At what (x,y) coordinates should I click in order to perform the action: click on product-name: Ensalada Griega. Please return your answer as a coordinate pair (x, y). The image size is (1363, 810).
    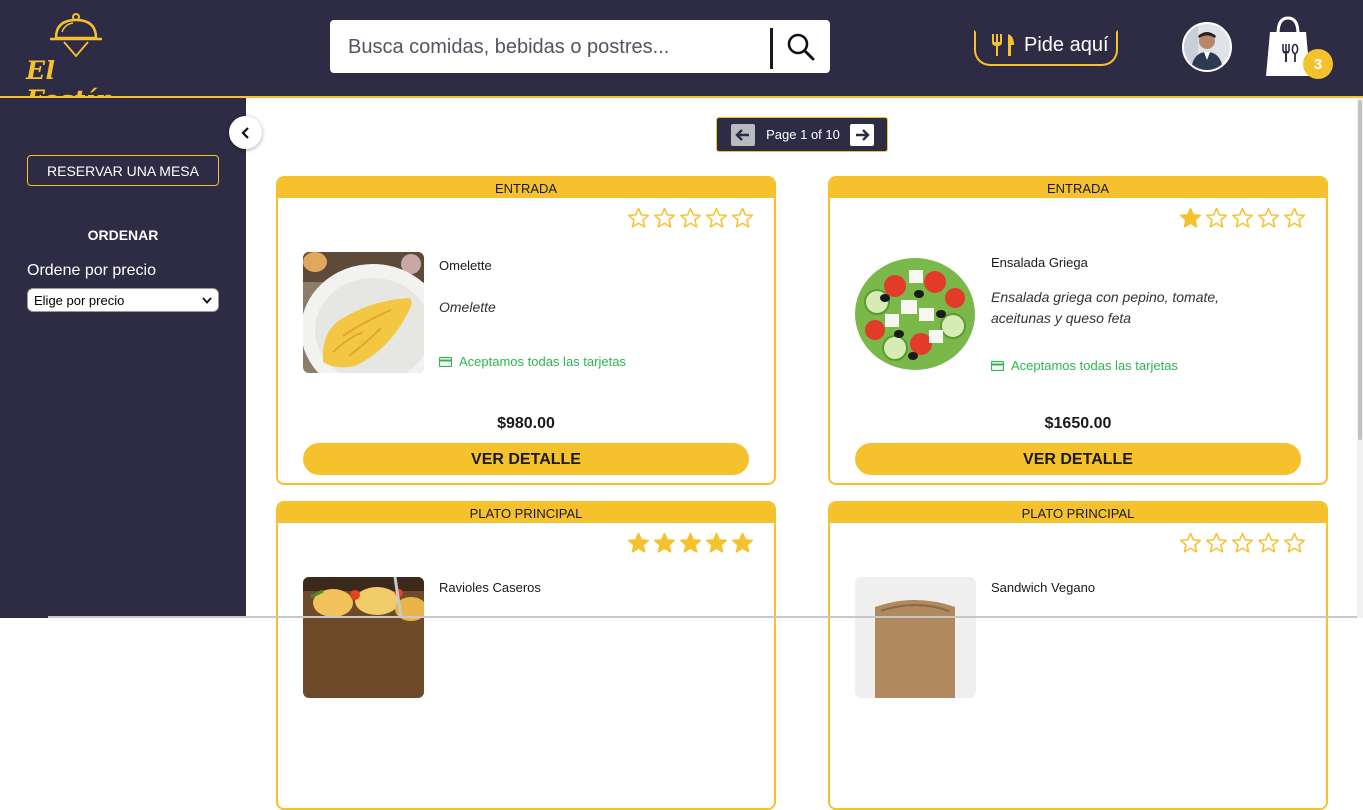
    Looking at the image, I should click on (1039, 262).